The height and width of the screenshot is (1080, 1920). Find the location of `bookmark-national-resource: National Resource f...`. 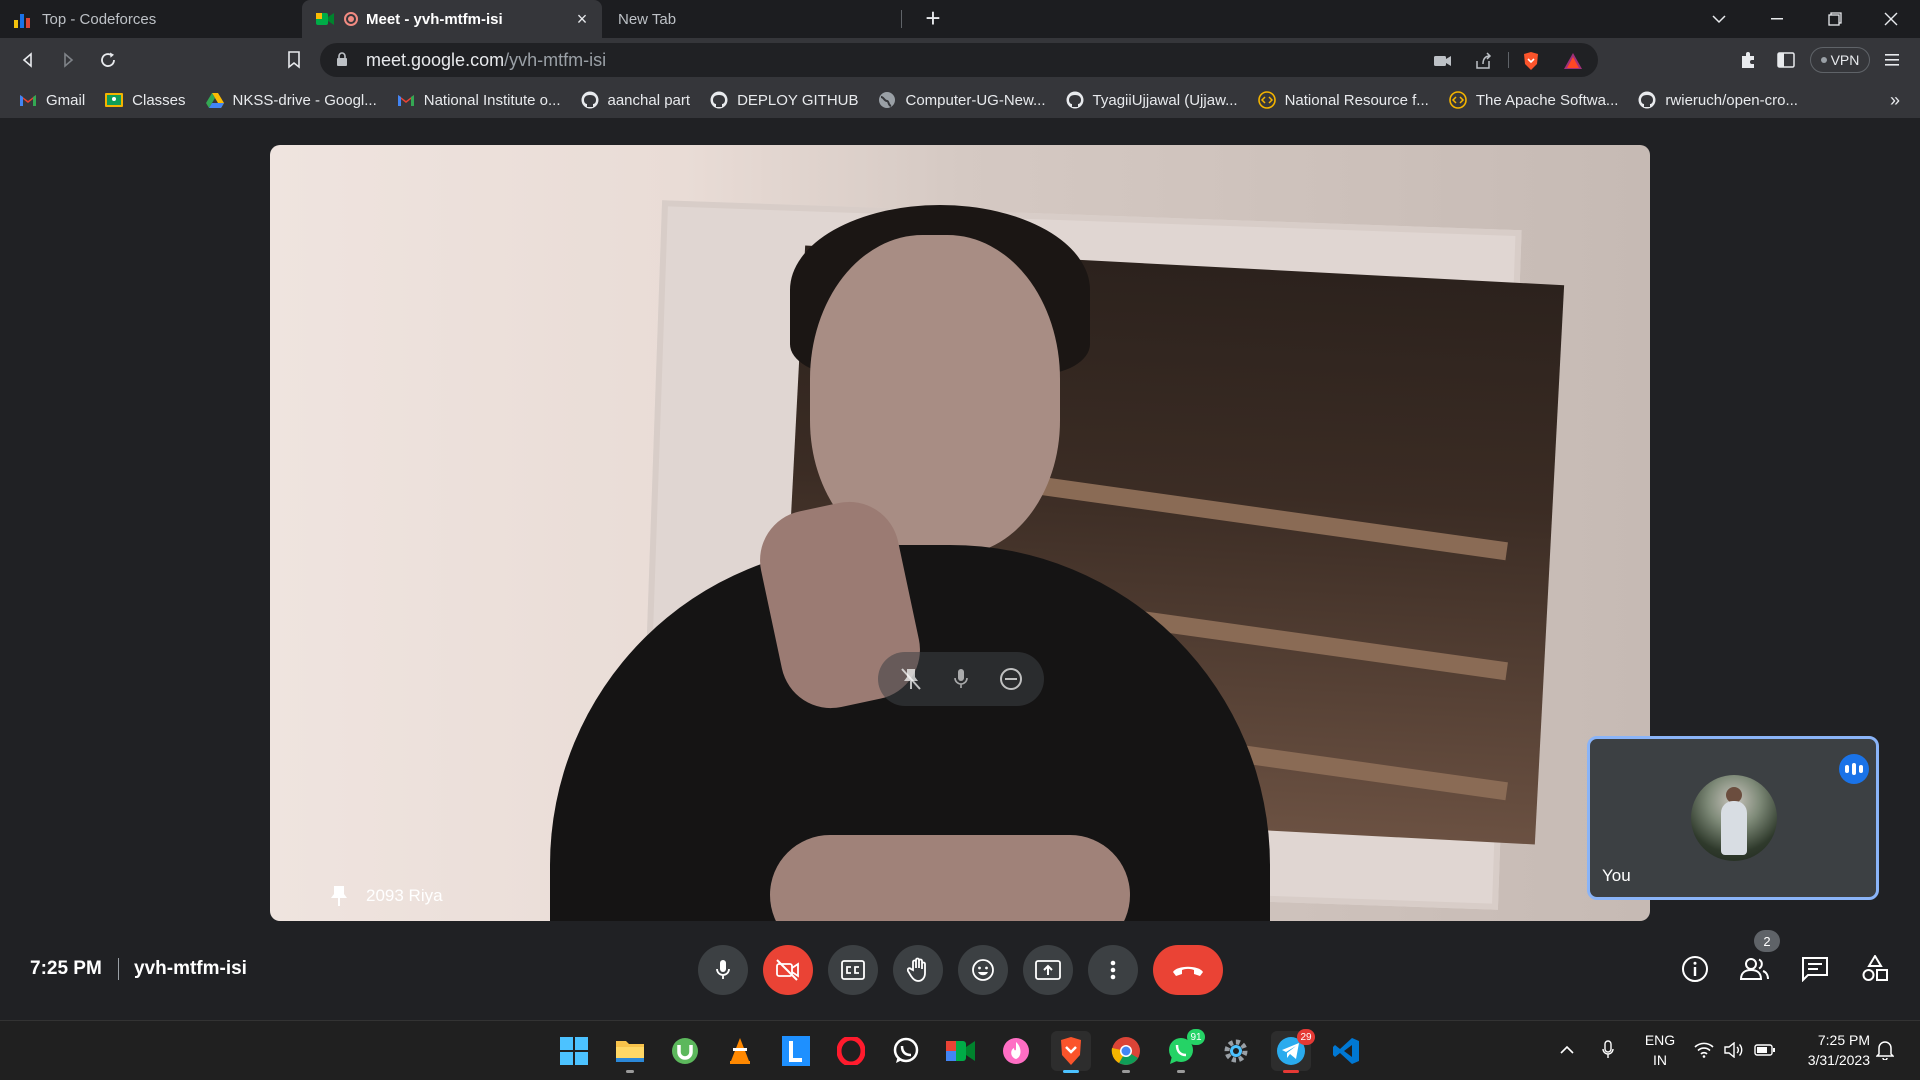

bookmark-national-resource: National Resource f... is located at coordinates (1343, 100).